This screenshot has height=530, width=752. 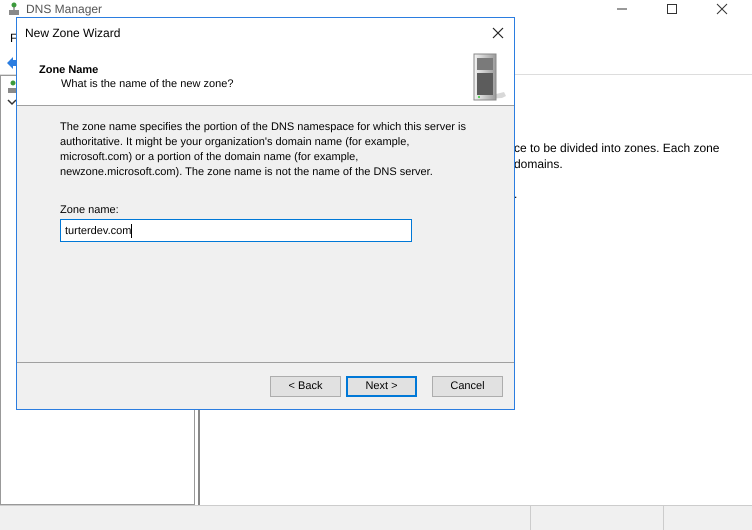 I want to click on chevron-icon, so click(x=12, y=102).